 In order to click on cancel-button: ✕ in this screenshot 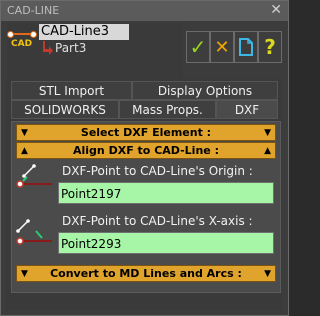, I will do `click(222, 47)`.